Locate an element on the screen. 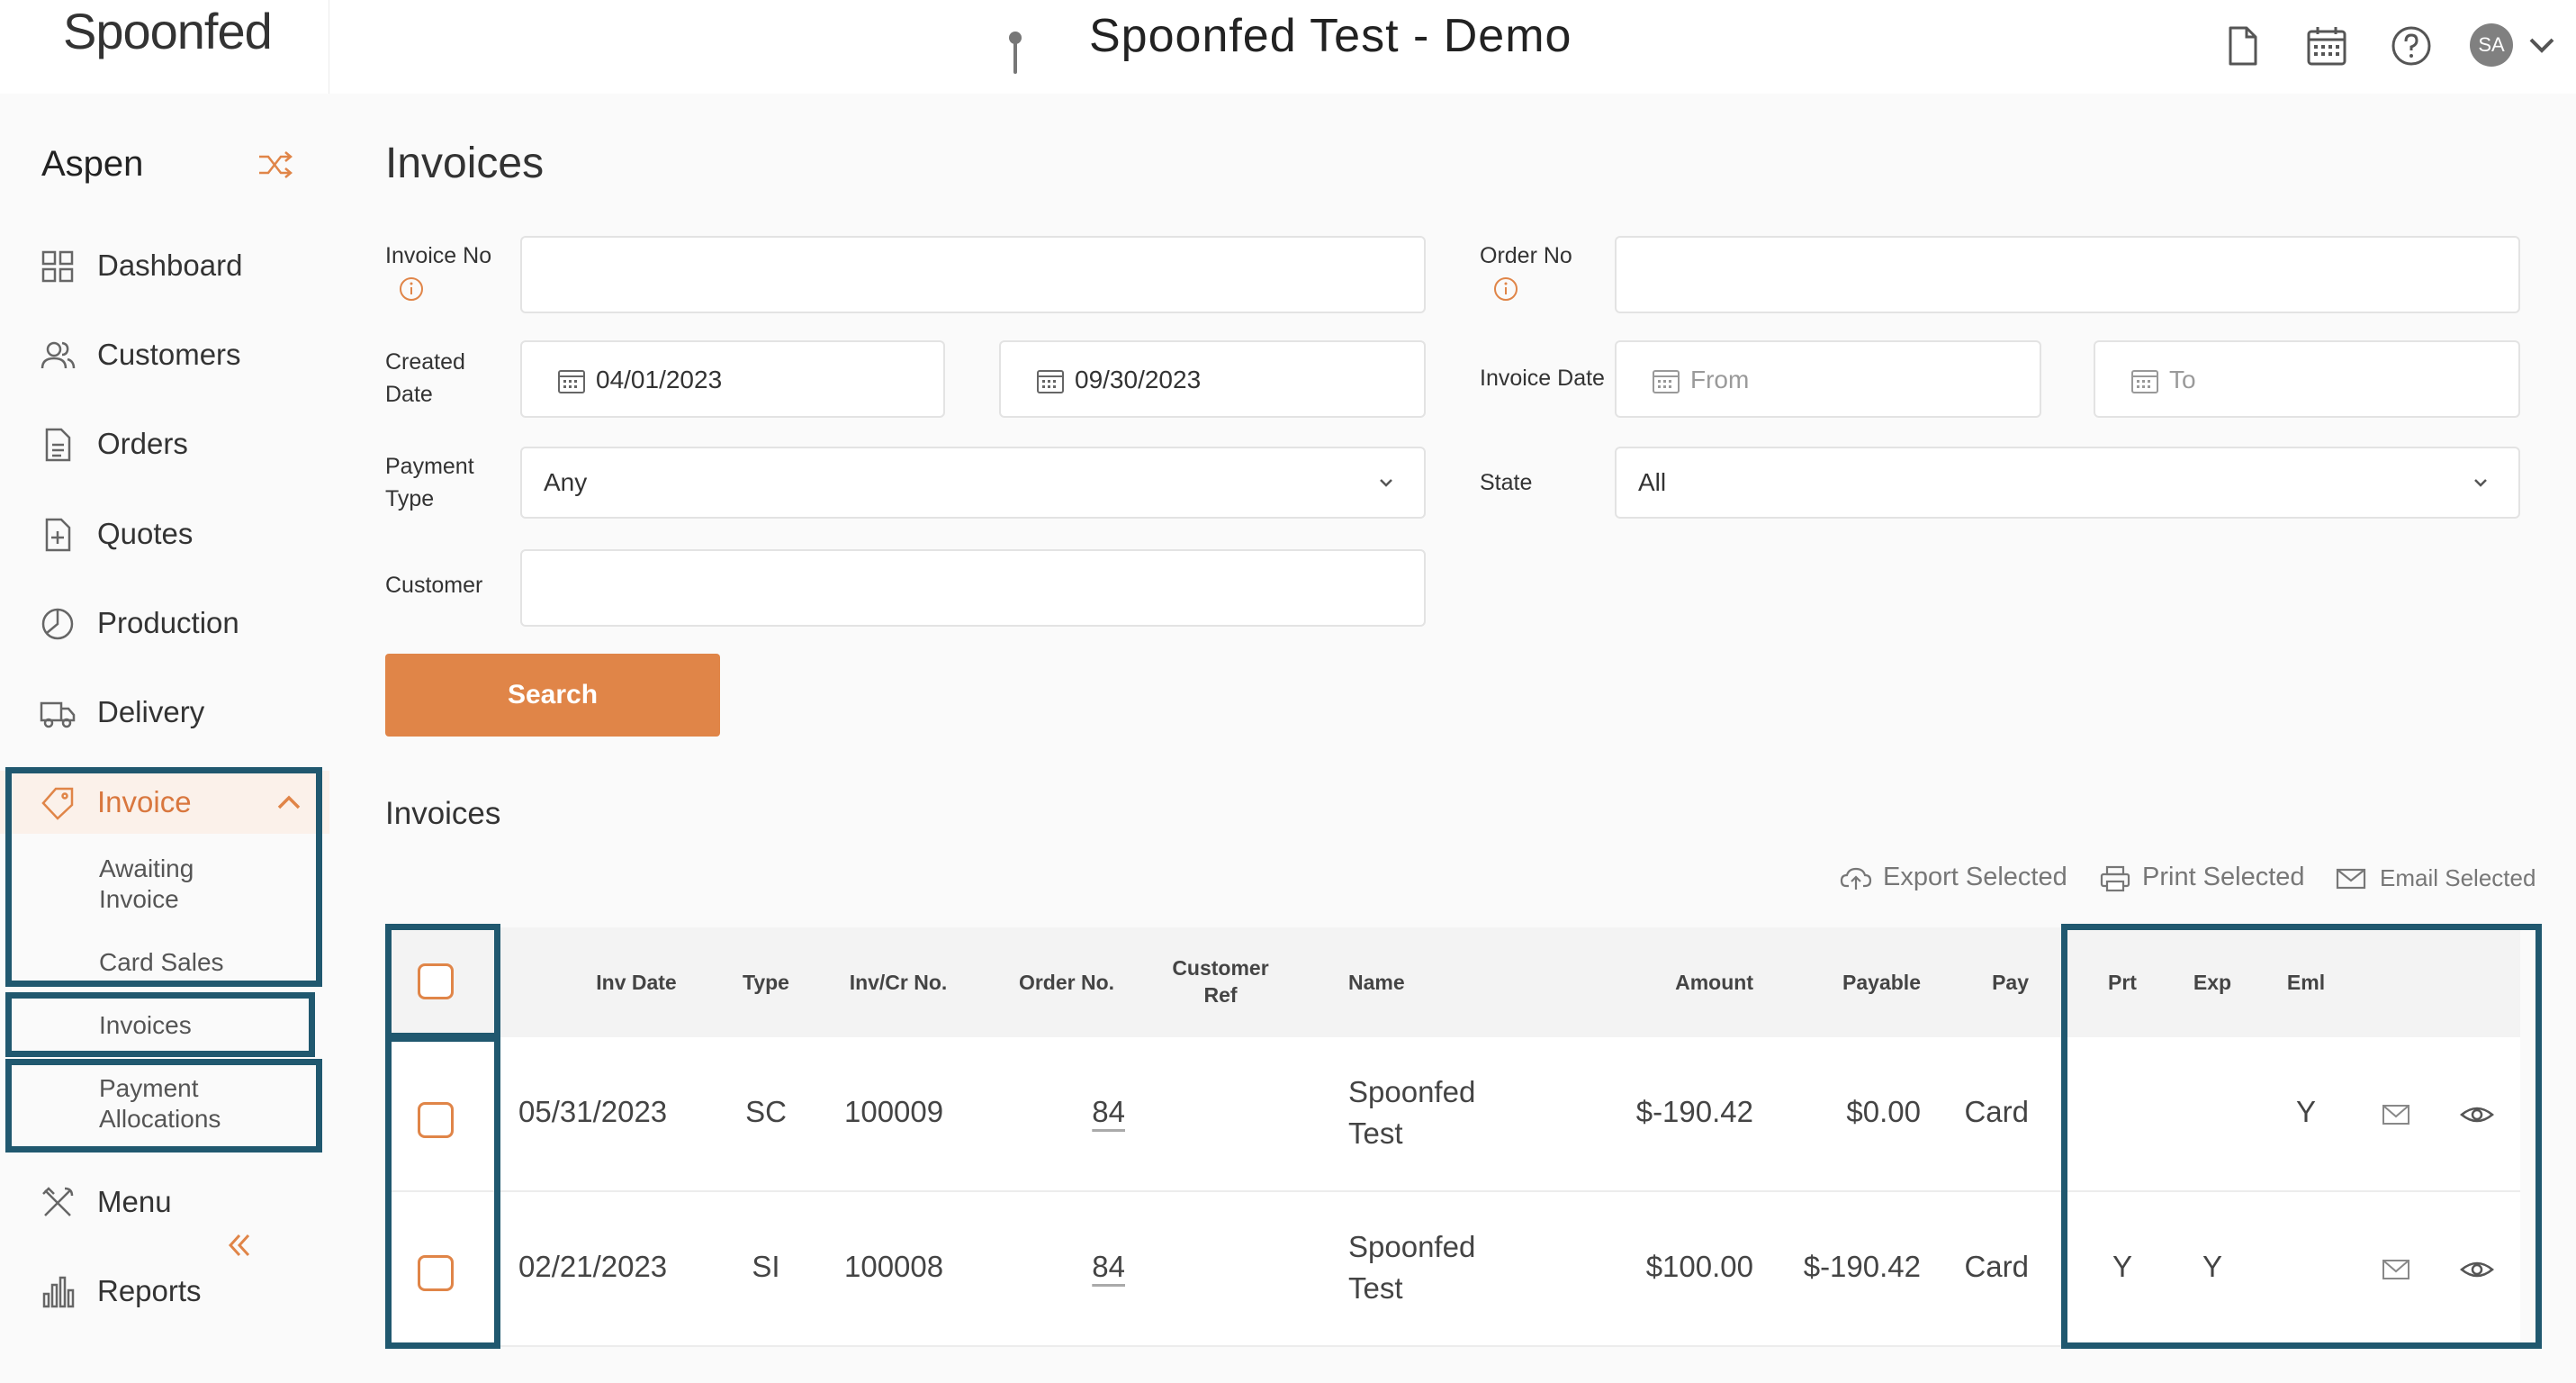 Image resolution: width=2576 pixels, height=1383 pixels. export-selected-button: Export Selected is located at coordinates (1975, 878).